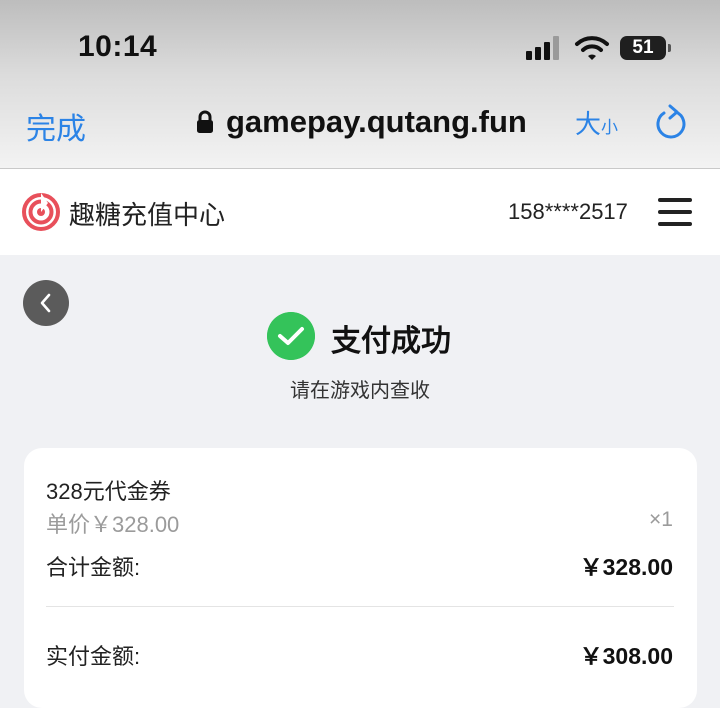 This screenshot has height=708, width=720. Describe the element at coordinates (626, 567) in the screenshot. I see `total-amount-value: ￥328.00` at that location.